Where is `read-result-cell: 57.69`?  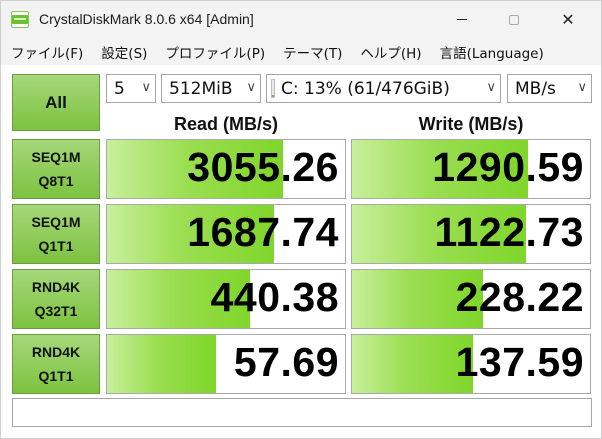
read-result-cell: 57.69 is located at coordinates (226, 364).